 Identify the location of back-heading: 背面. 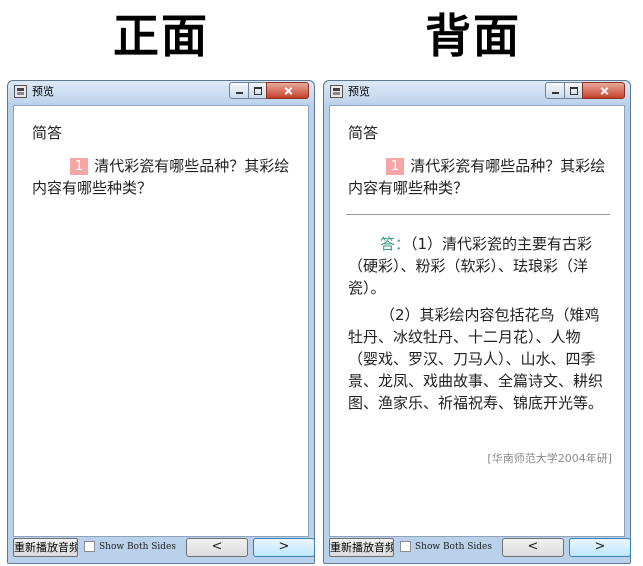
(473, 36).